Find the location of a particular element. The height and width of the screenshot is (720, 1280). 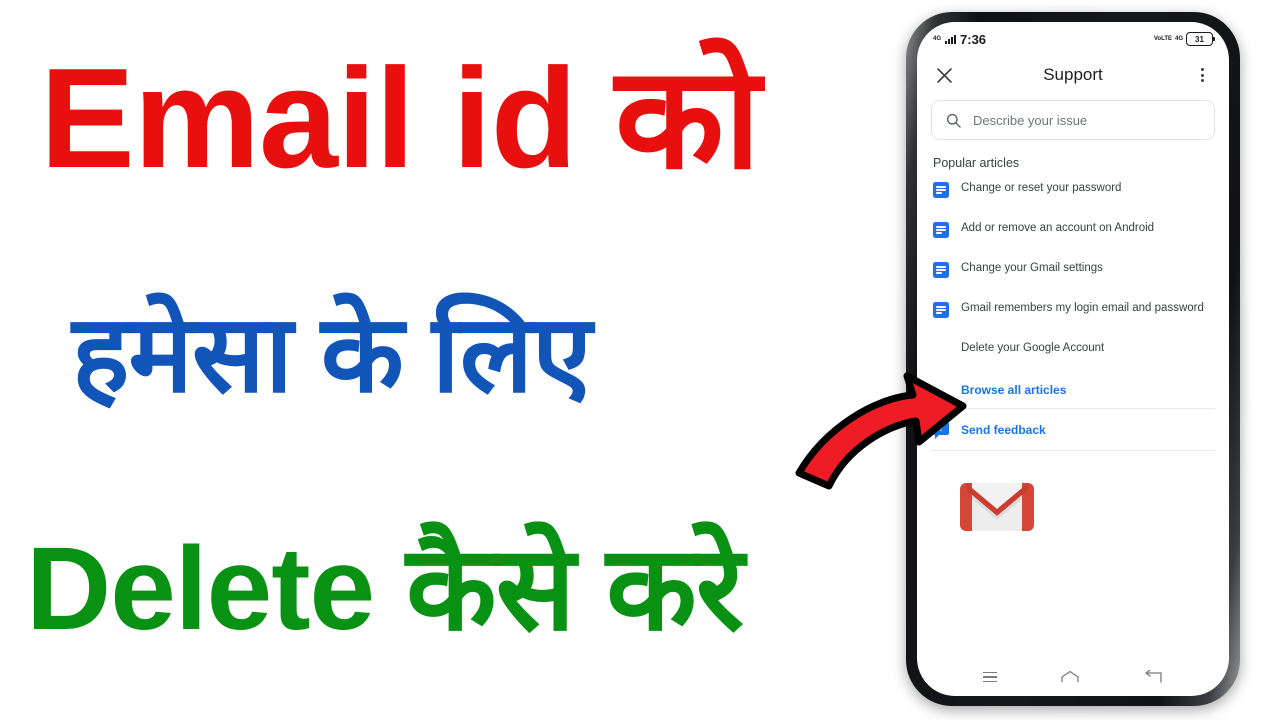

overflow-menu-button is located at coordinates (1202, 75).